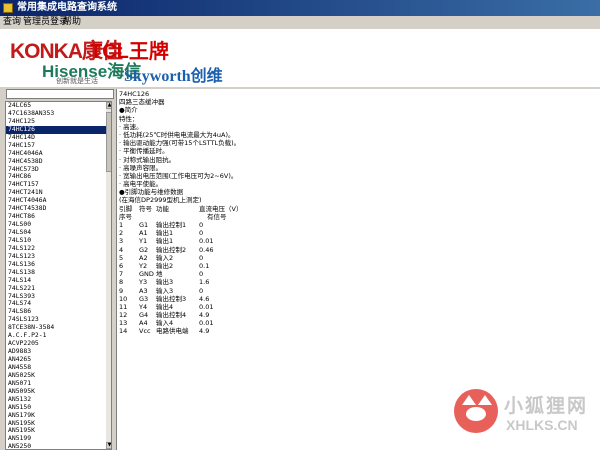  What do you see at coordinates (300, 22) in the screenshot?
I see `menu-bar: 查询 管理员登录 帮助` at bounding box center [300, 22].